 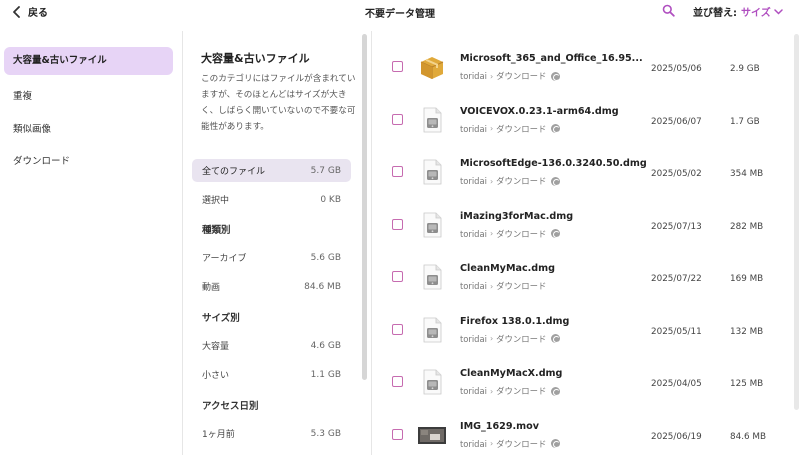 What do you see at coordinates (216, 230) in the screenshot?
I see `section-heading-by-type: 種類別` at bounding box center [216, 230].